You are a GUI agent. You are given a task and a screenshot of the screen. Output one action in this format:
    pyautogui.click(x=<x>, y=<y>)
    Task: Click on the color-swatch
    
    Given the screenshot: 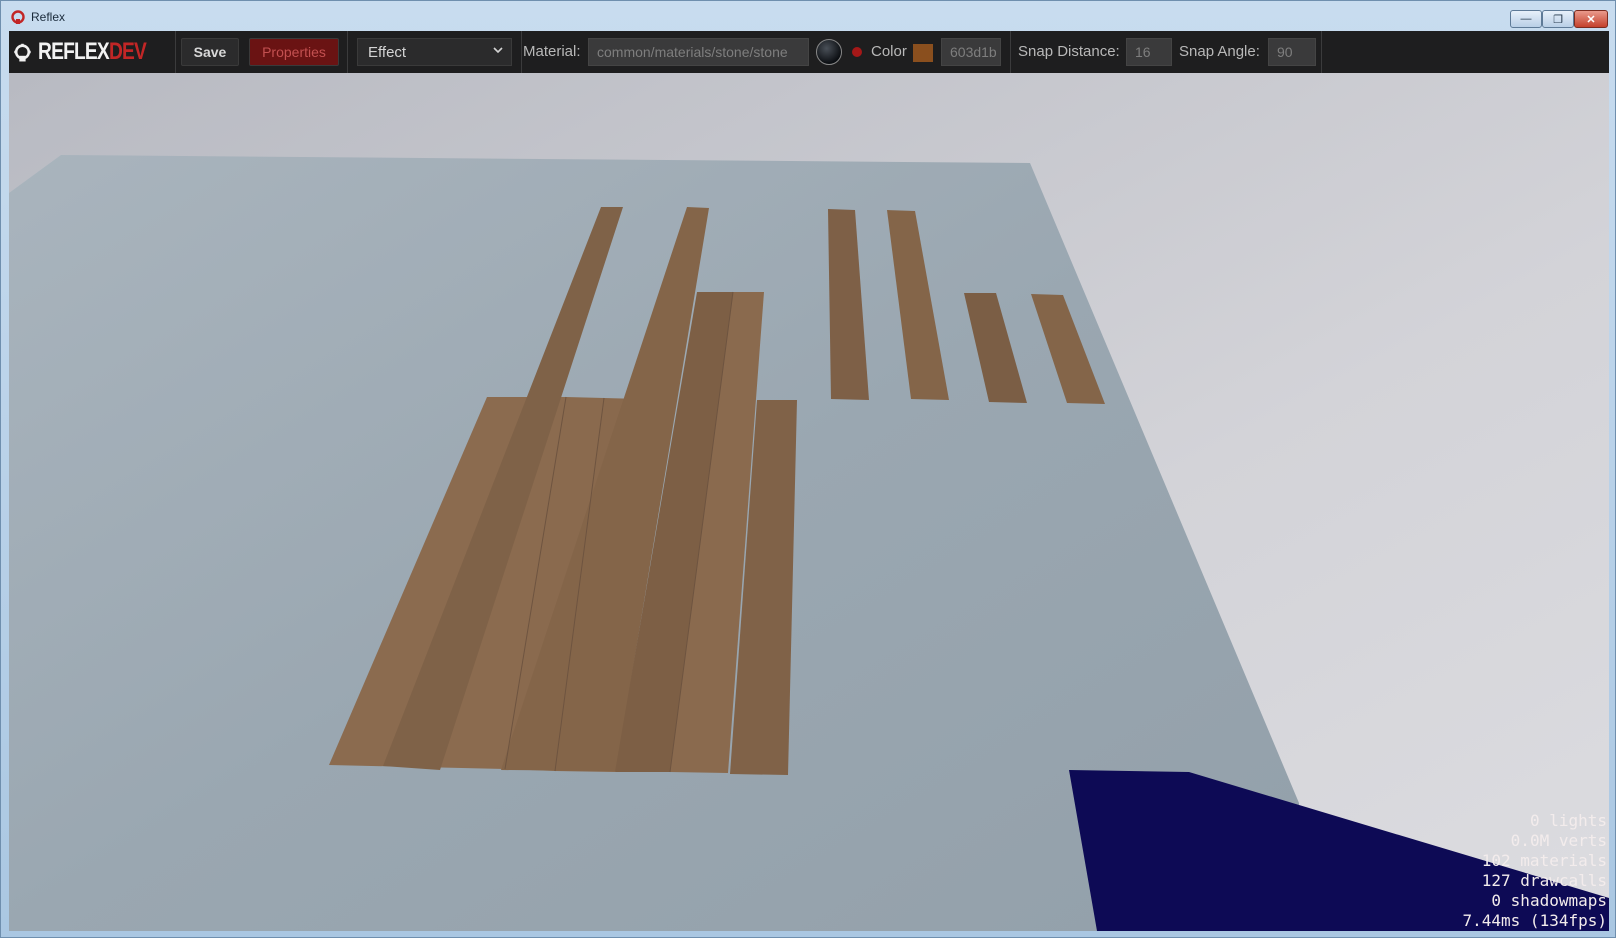 What is the action you would take?
    pyautogui.click(x=923, y=53)
    